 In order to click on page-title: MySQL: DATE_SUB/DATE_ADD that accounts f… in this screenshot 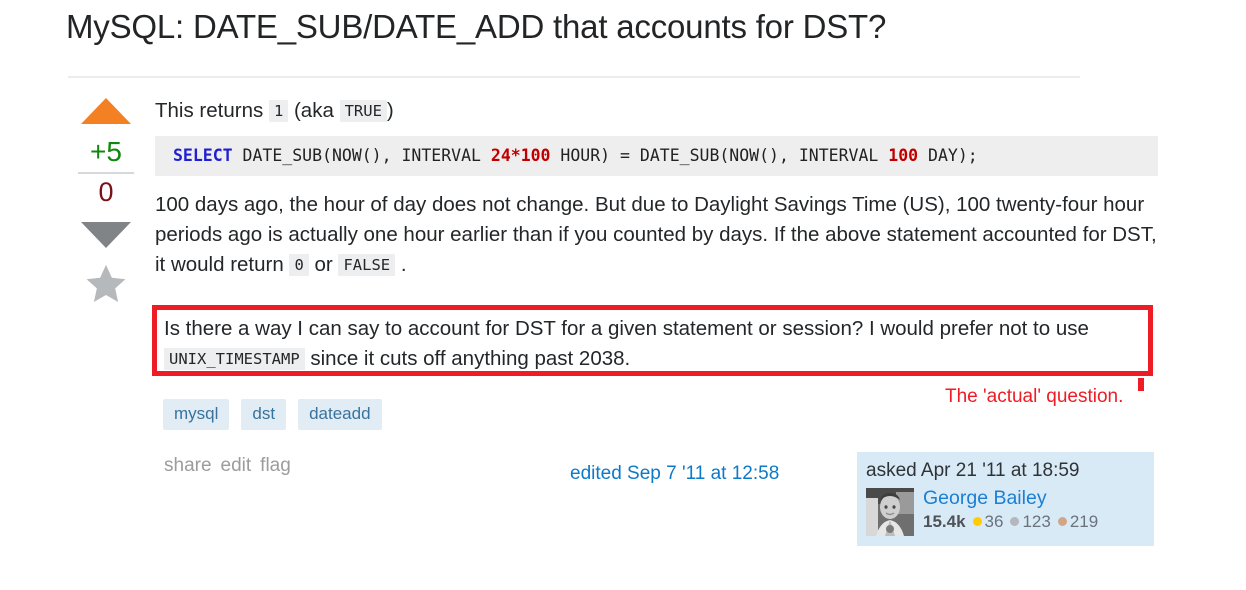, I will do `click(476, 26)`.